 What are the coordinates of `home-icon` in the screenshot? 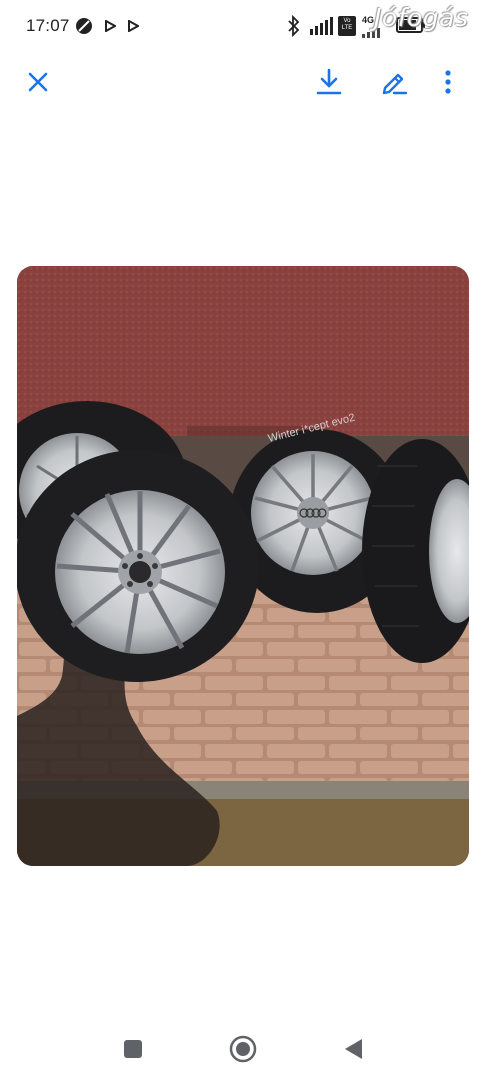 It's located at (243, 1051).